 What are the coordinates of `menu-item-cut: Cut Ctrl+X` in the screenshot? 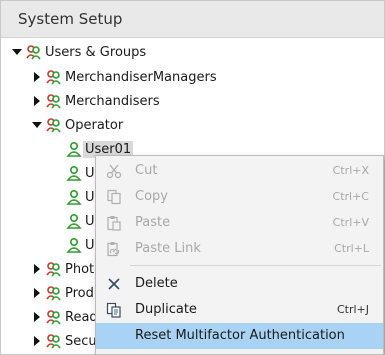 It's located at (239, 171).